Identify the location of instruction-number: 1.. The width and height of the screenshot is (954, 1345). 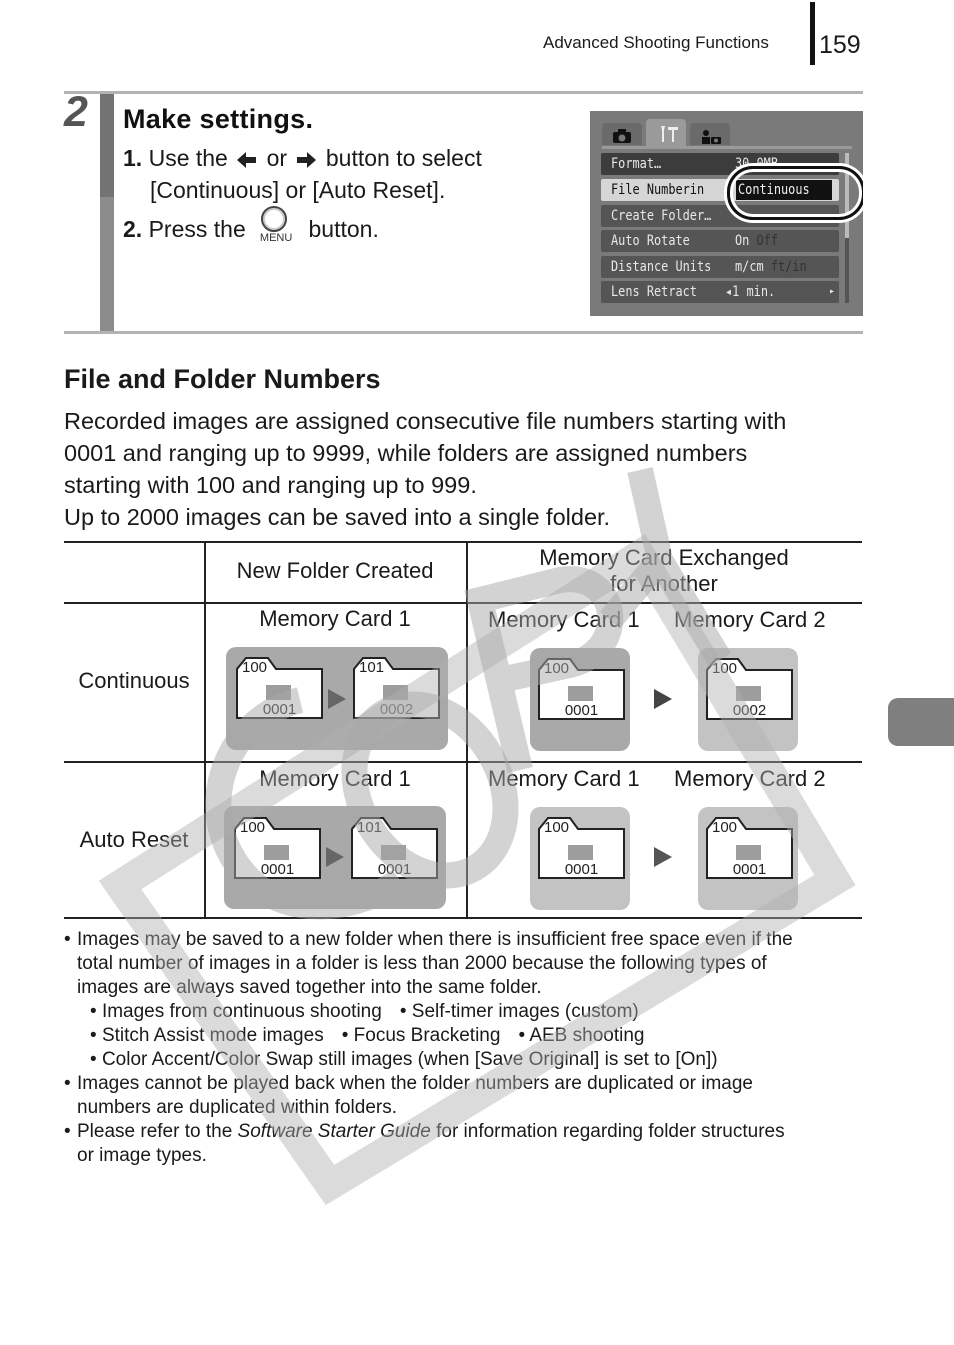
(133, 158).